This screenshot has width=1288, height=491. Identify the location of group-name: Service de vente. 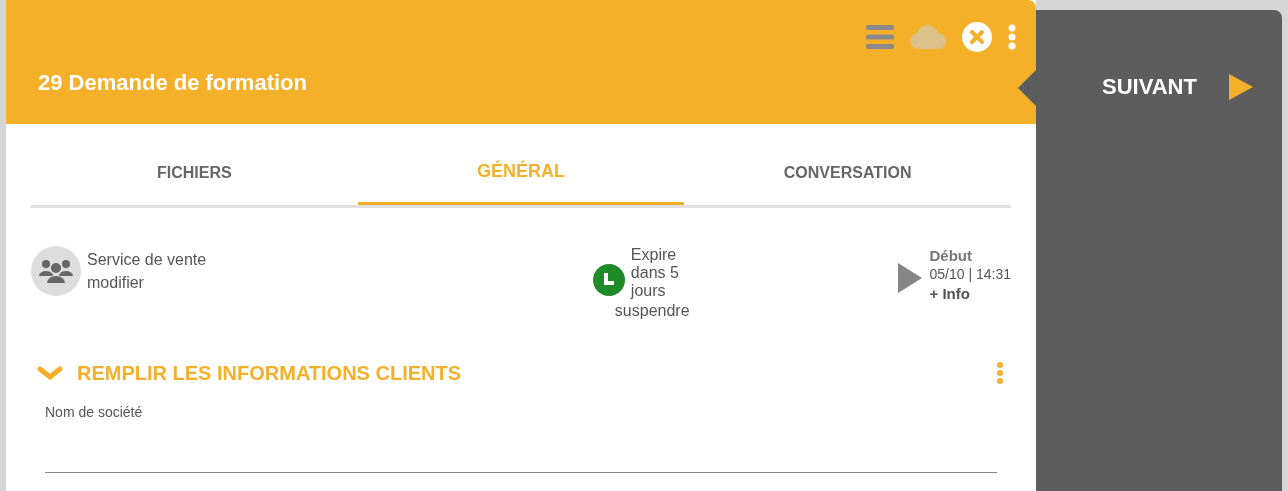
(147, 260).